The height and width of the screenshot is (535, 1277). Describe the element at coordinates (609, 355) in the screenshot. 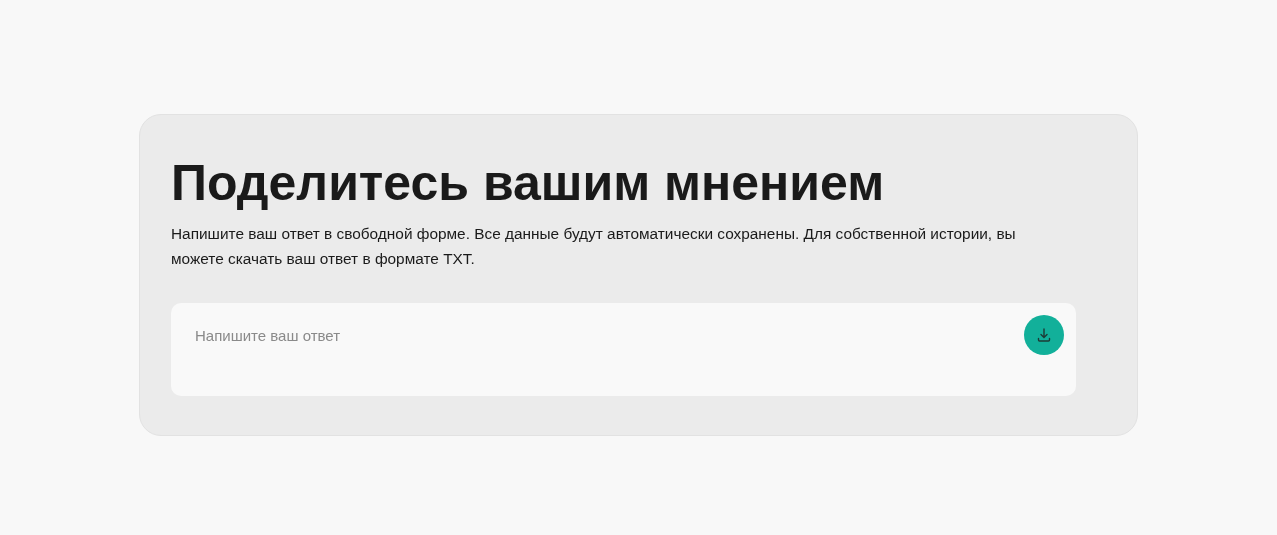

I see `answer-input: Напишите ваш ответ` at that location.